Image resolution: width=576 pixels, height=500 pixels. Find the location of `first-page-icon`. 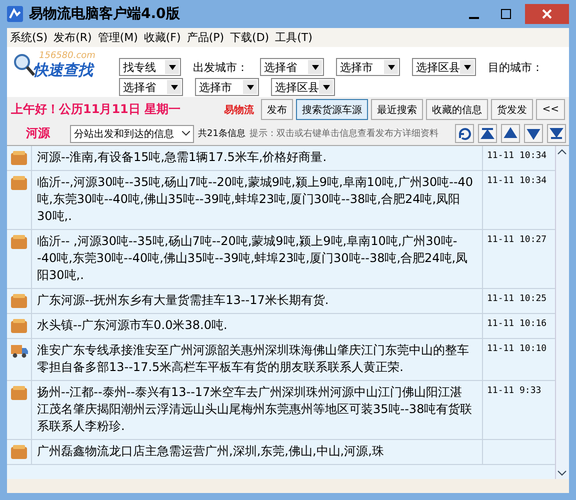

first-page-icon is located at coordinates (487, 133).